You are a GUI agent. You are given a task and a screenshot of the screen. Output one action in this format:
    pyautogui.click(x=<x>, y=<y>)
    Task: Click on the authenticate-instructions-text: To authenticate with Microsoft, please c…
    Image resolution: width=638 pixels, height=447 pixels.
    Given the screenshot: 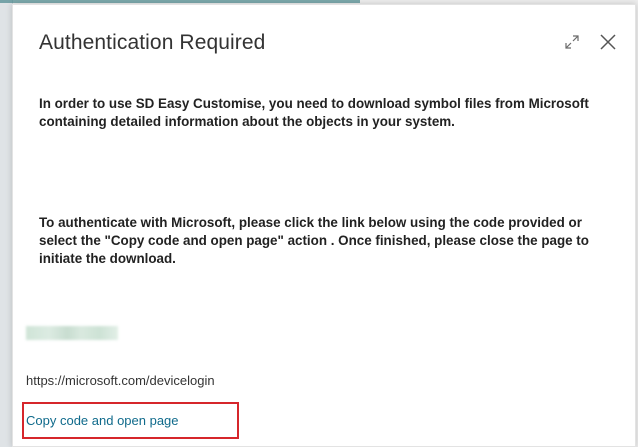 What is the action you would take?
    pyautogui.click(x=314, y=240)
    